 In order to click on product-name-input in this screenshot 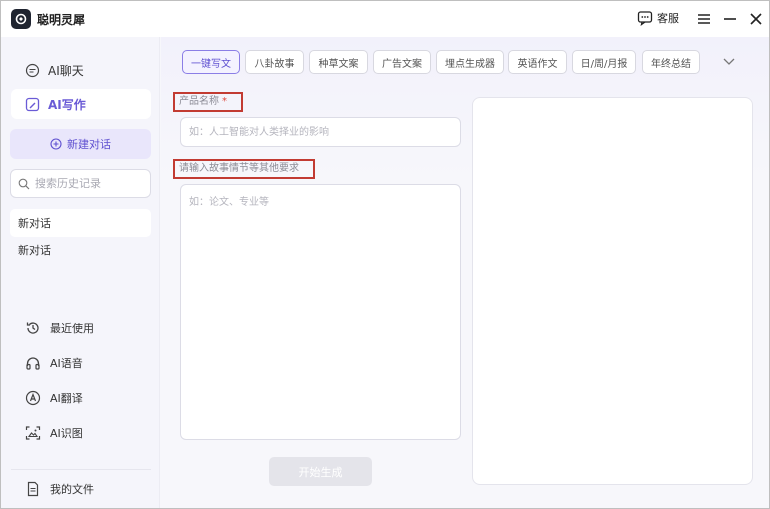, I will do `click(320, 132)`.